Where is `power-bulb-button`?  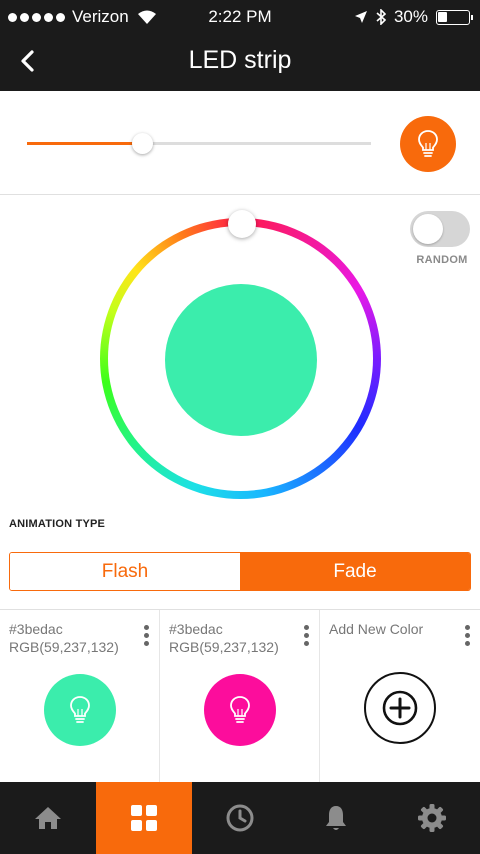 power-bulb-button is located at coordinates (428, 144).